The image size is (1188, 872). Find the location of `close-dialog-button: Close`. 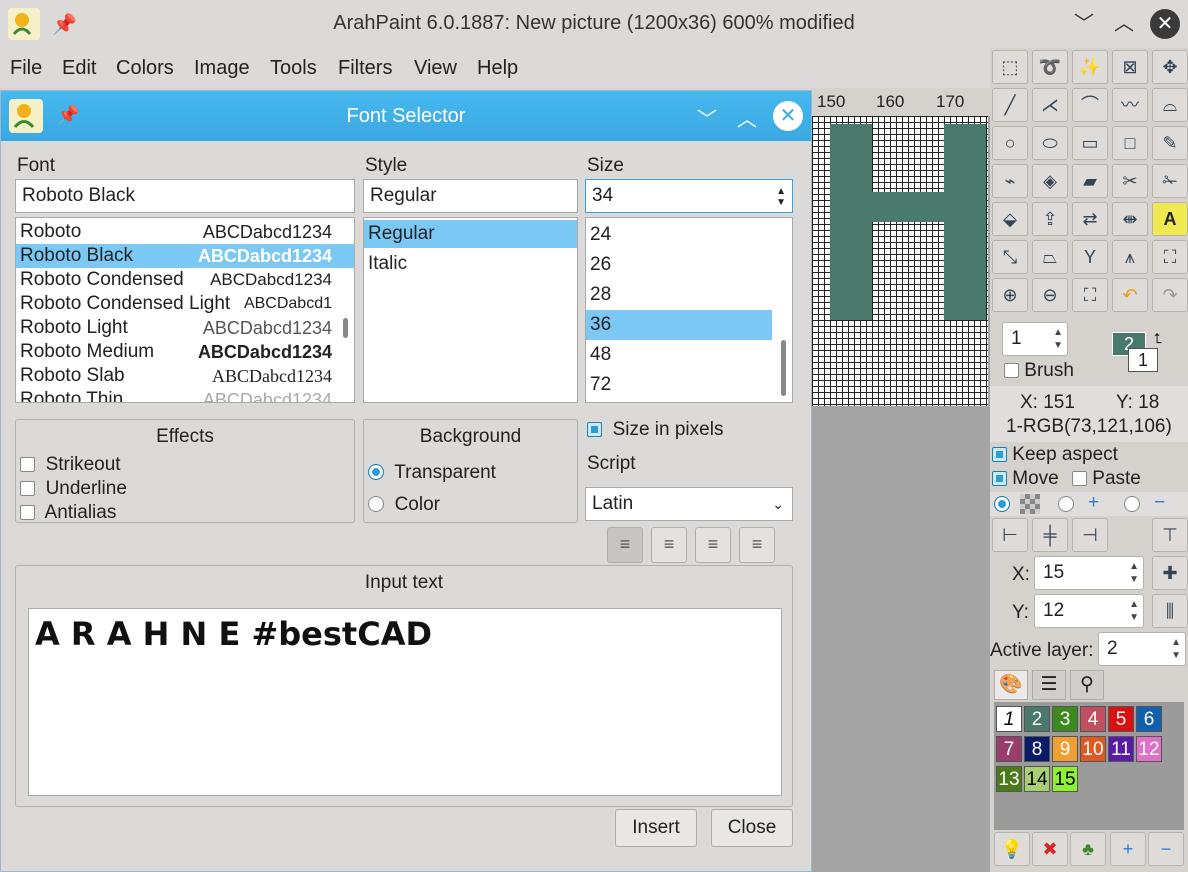

close-dialog-button: Close is located at coordinates (752, 828).